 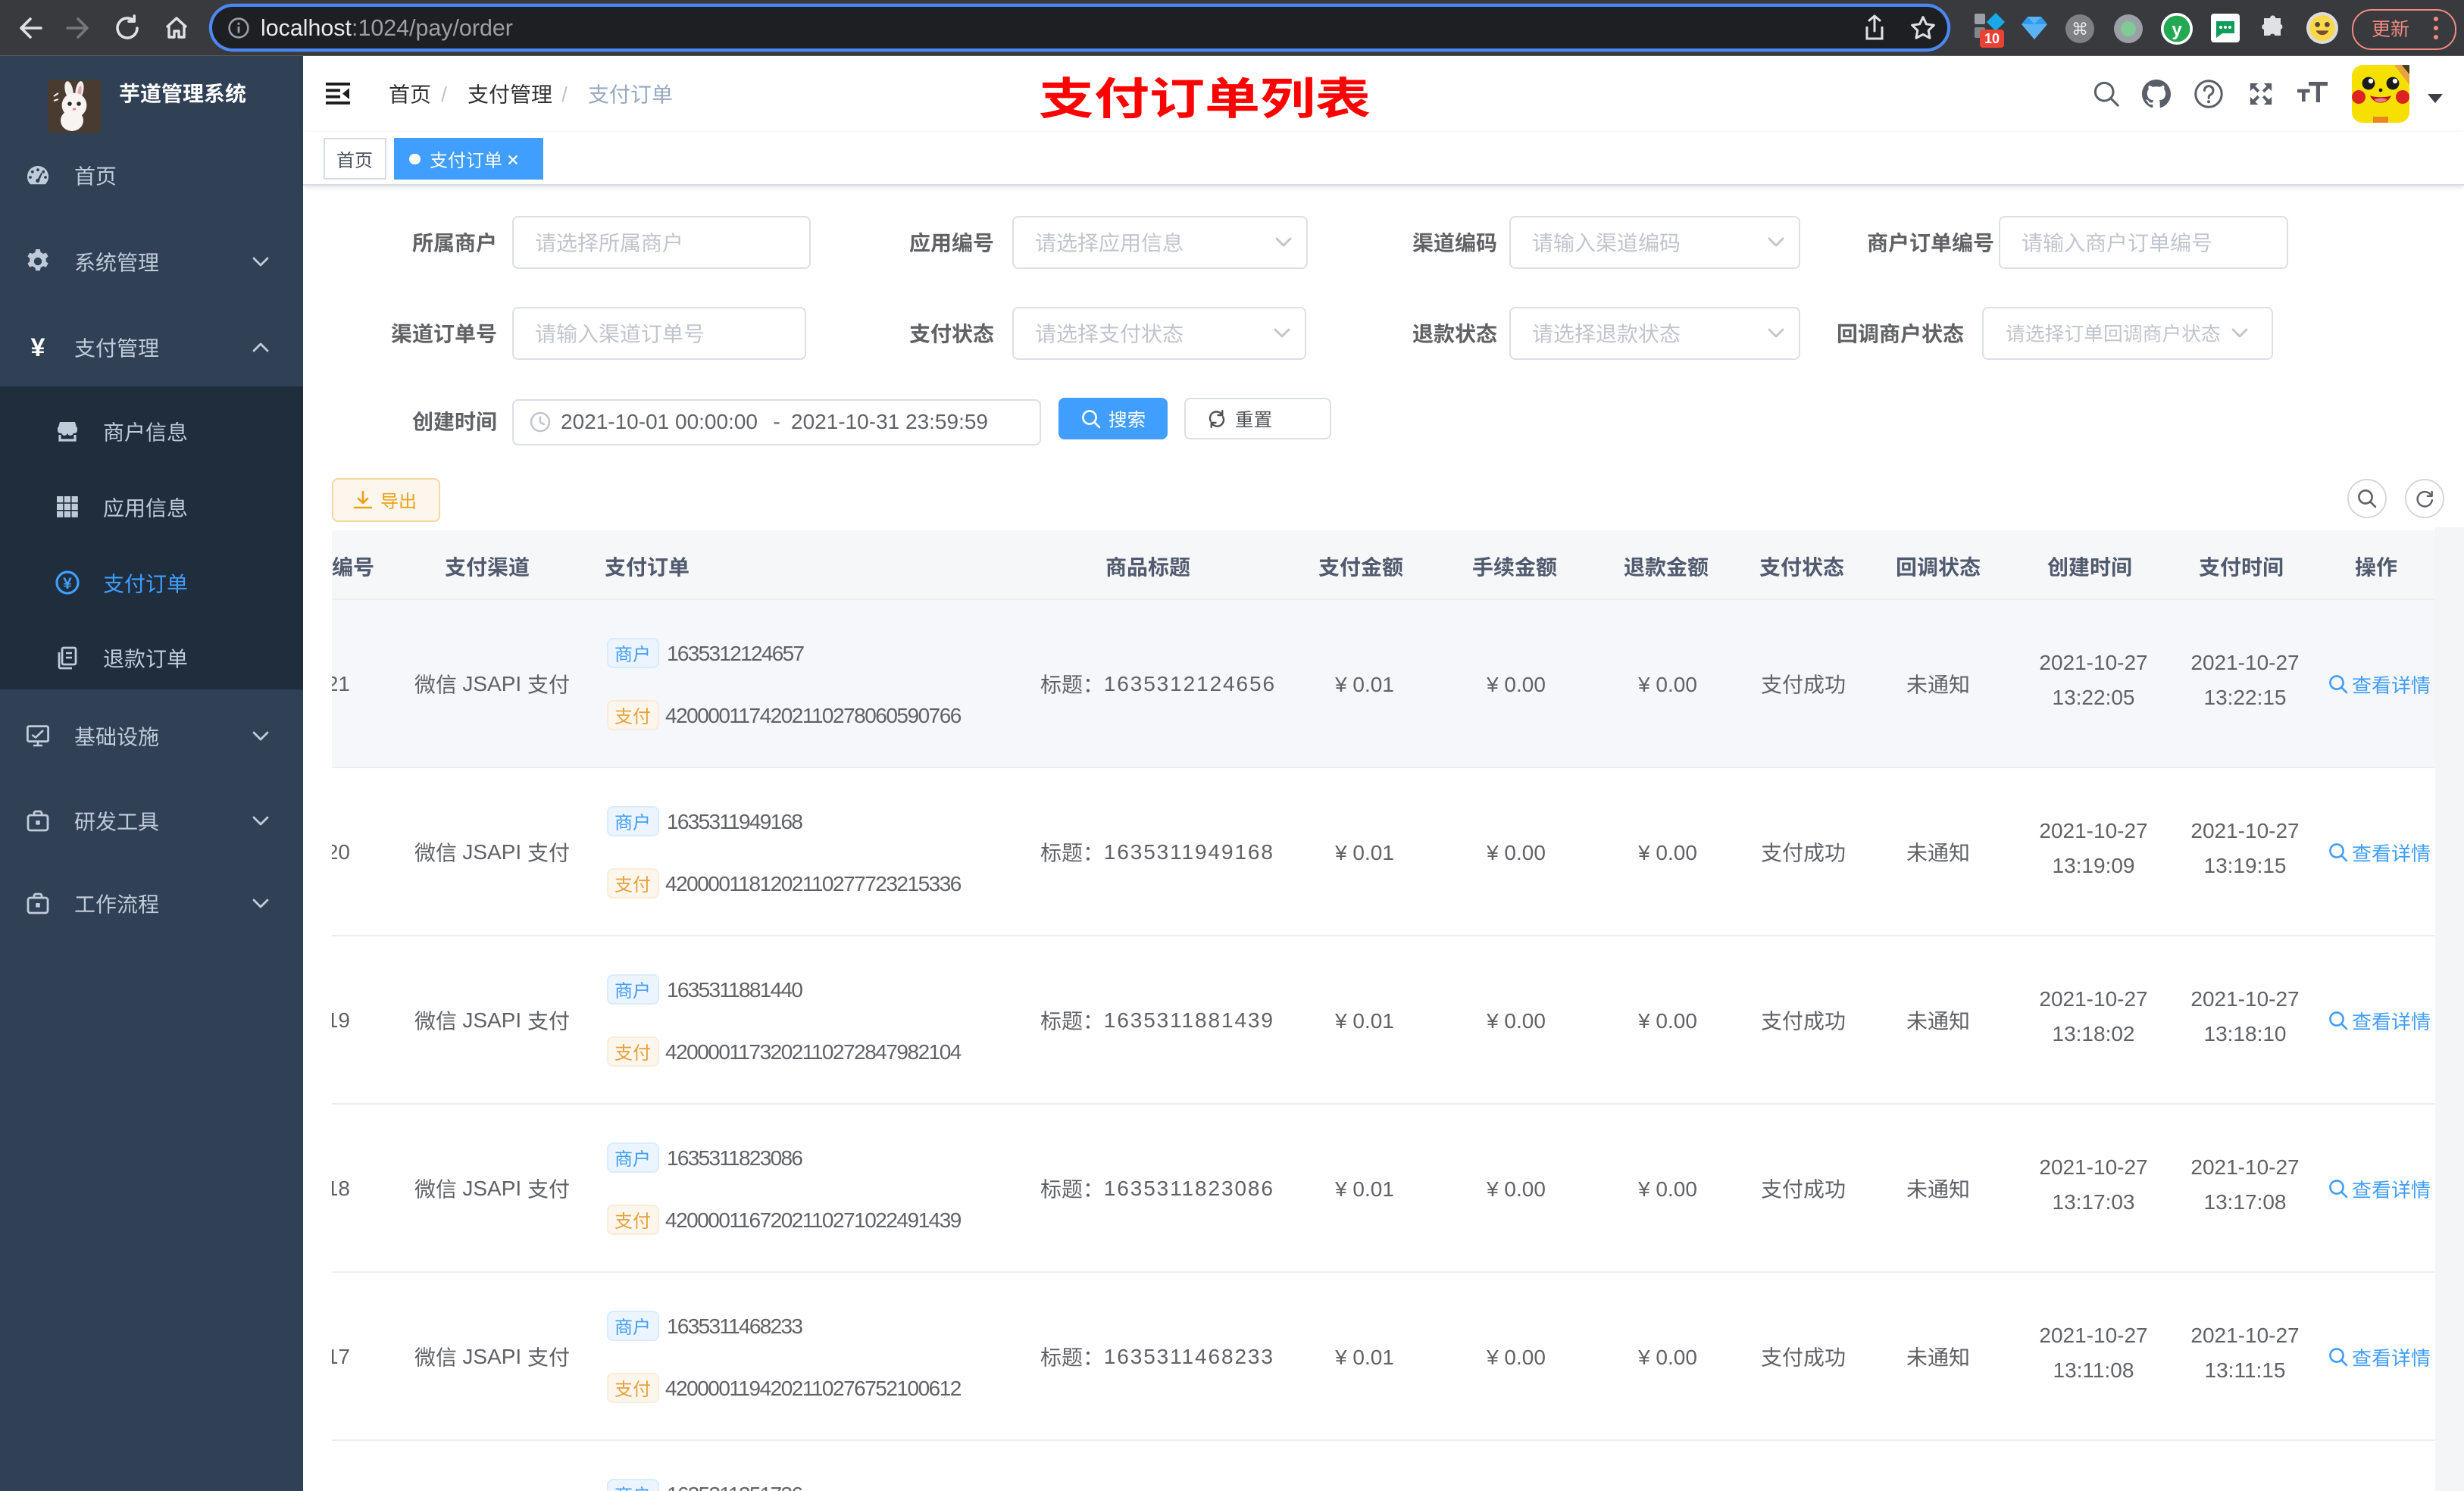 What do you see at coordinates (2177, 30) in the screenshot?
I see `svg-text: y` at bounding box center [2177, 30].